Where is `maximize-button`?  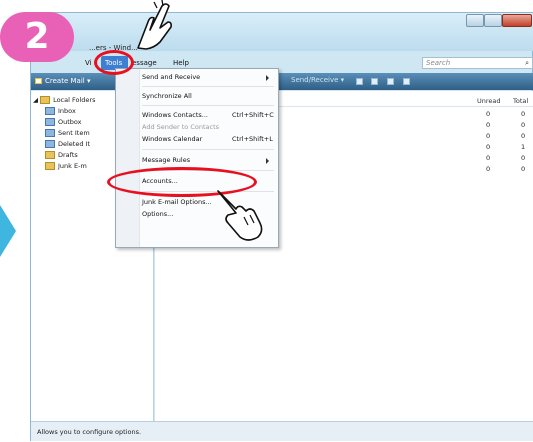 maximize-button is located at coordinates (493, 20).